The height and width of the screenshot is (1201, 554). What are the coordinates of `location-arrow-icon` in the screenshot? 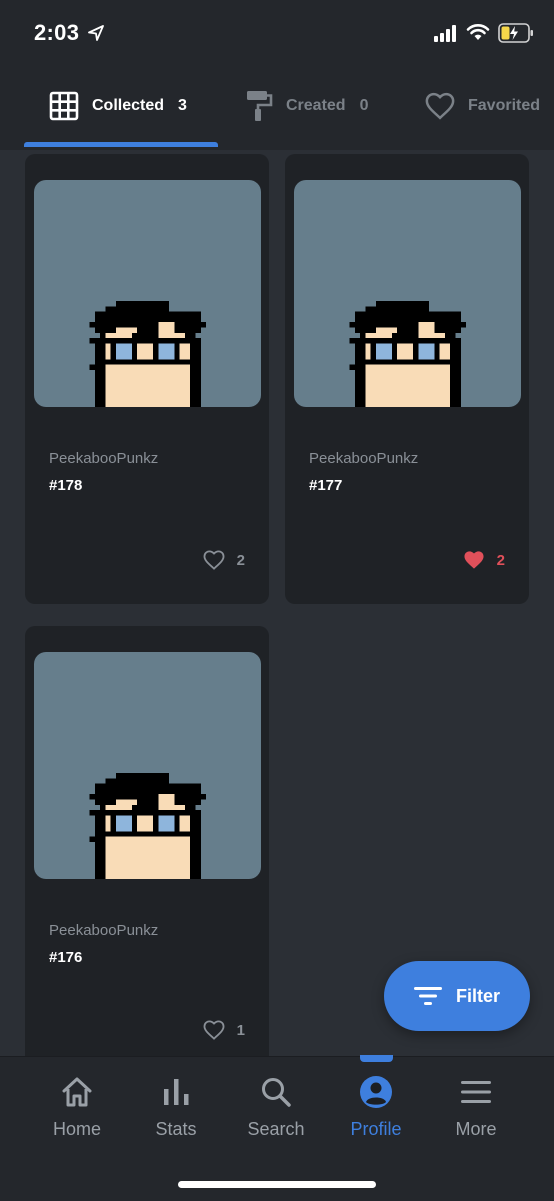 It's located at (96, 33).